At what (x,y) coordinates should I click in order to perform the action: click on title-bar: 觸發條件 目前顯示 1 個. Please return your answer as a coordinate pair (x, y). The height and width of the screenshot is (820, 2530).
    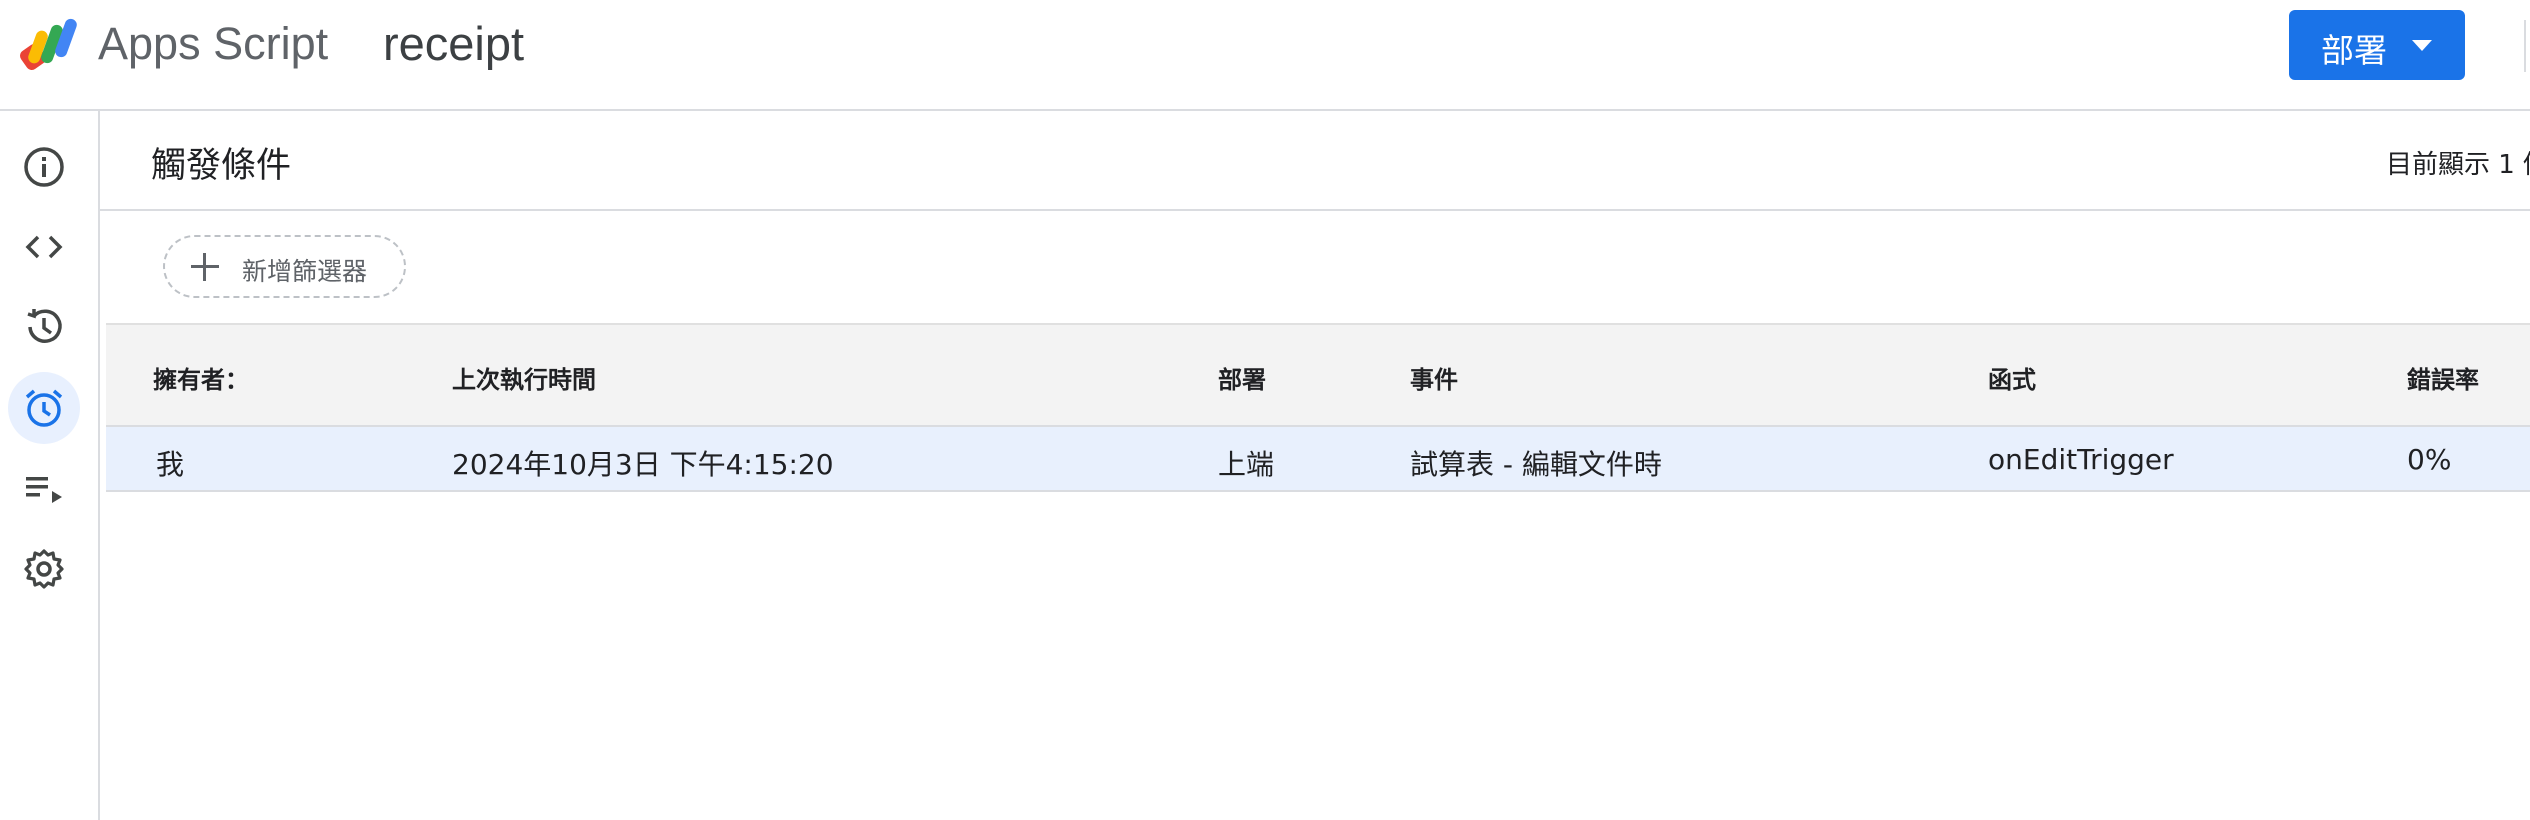
    Looking at the image, I should click on (1315, 161).